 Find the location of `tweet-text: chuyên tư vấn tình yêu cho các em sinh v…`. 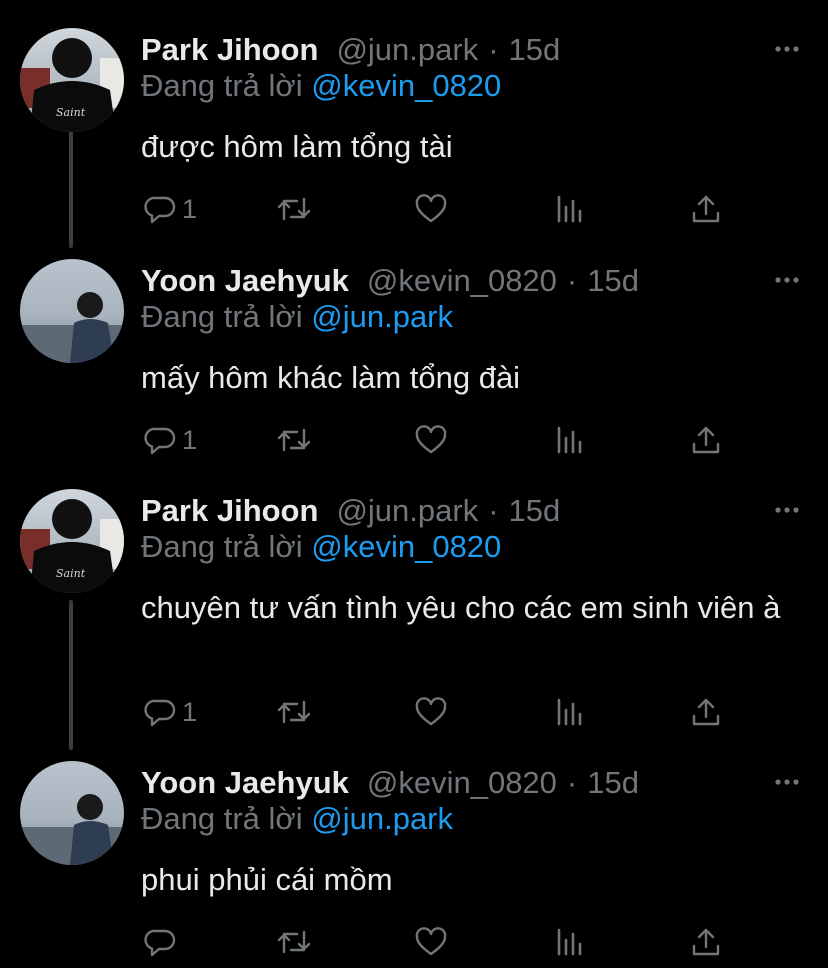

tweet-text: chuyên tư vấn tình yêu cho các em sinh v… is located at coordinates (461, 607).